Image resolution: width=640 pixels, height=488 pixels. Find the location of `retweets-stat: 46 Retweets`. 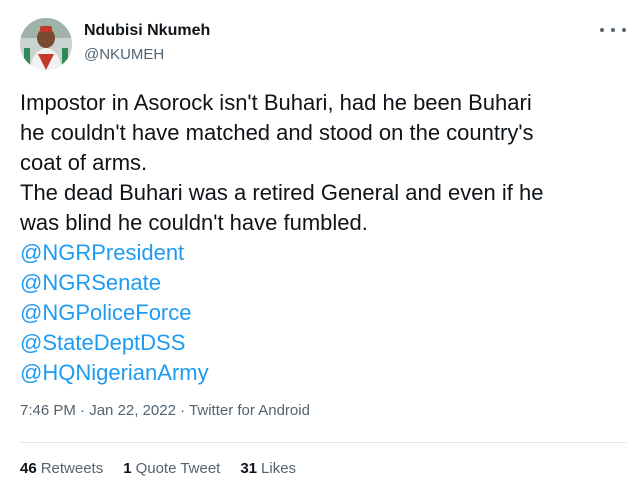

retweets-stat: 46 Retweets is located at coordinates (61, 468).